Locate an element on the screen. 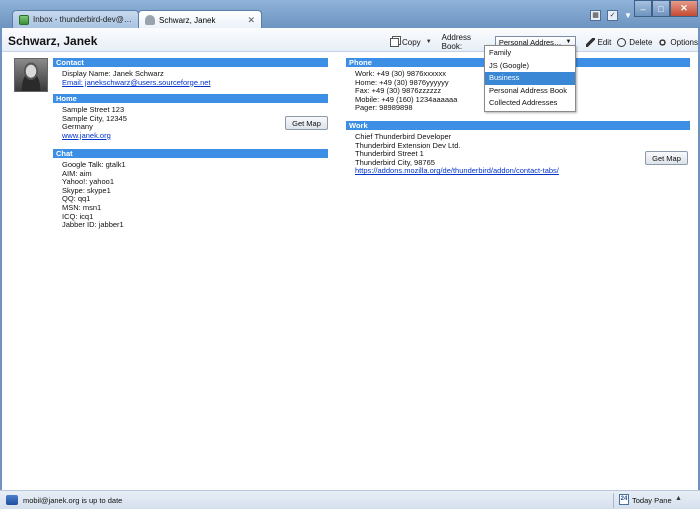  dropdown-option-selected: Business is located at coordinates (530, 78).